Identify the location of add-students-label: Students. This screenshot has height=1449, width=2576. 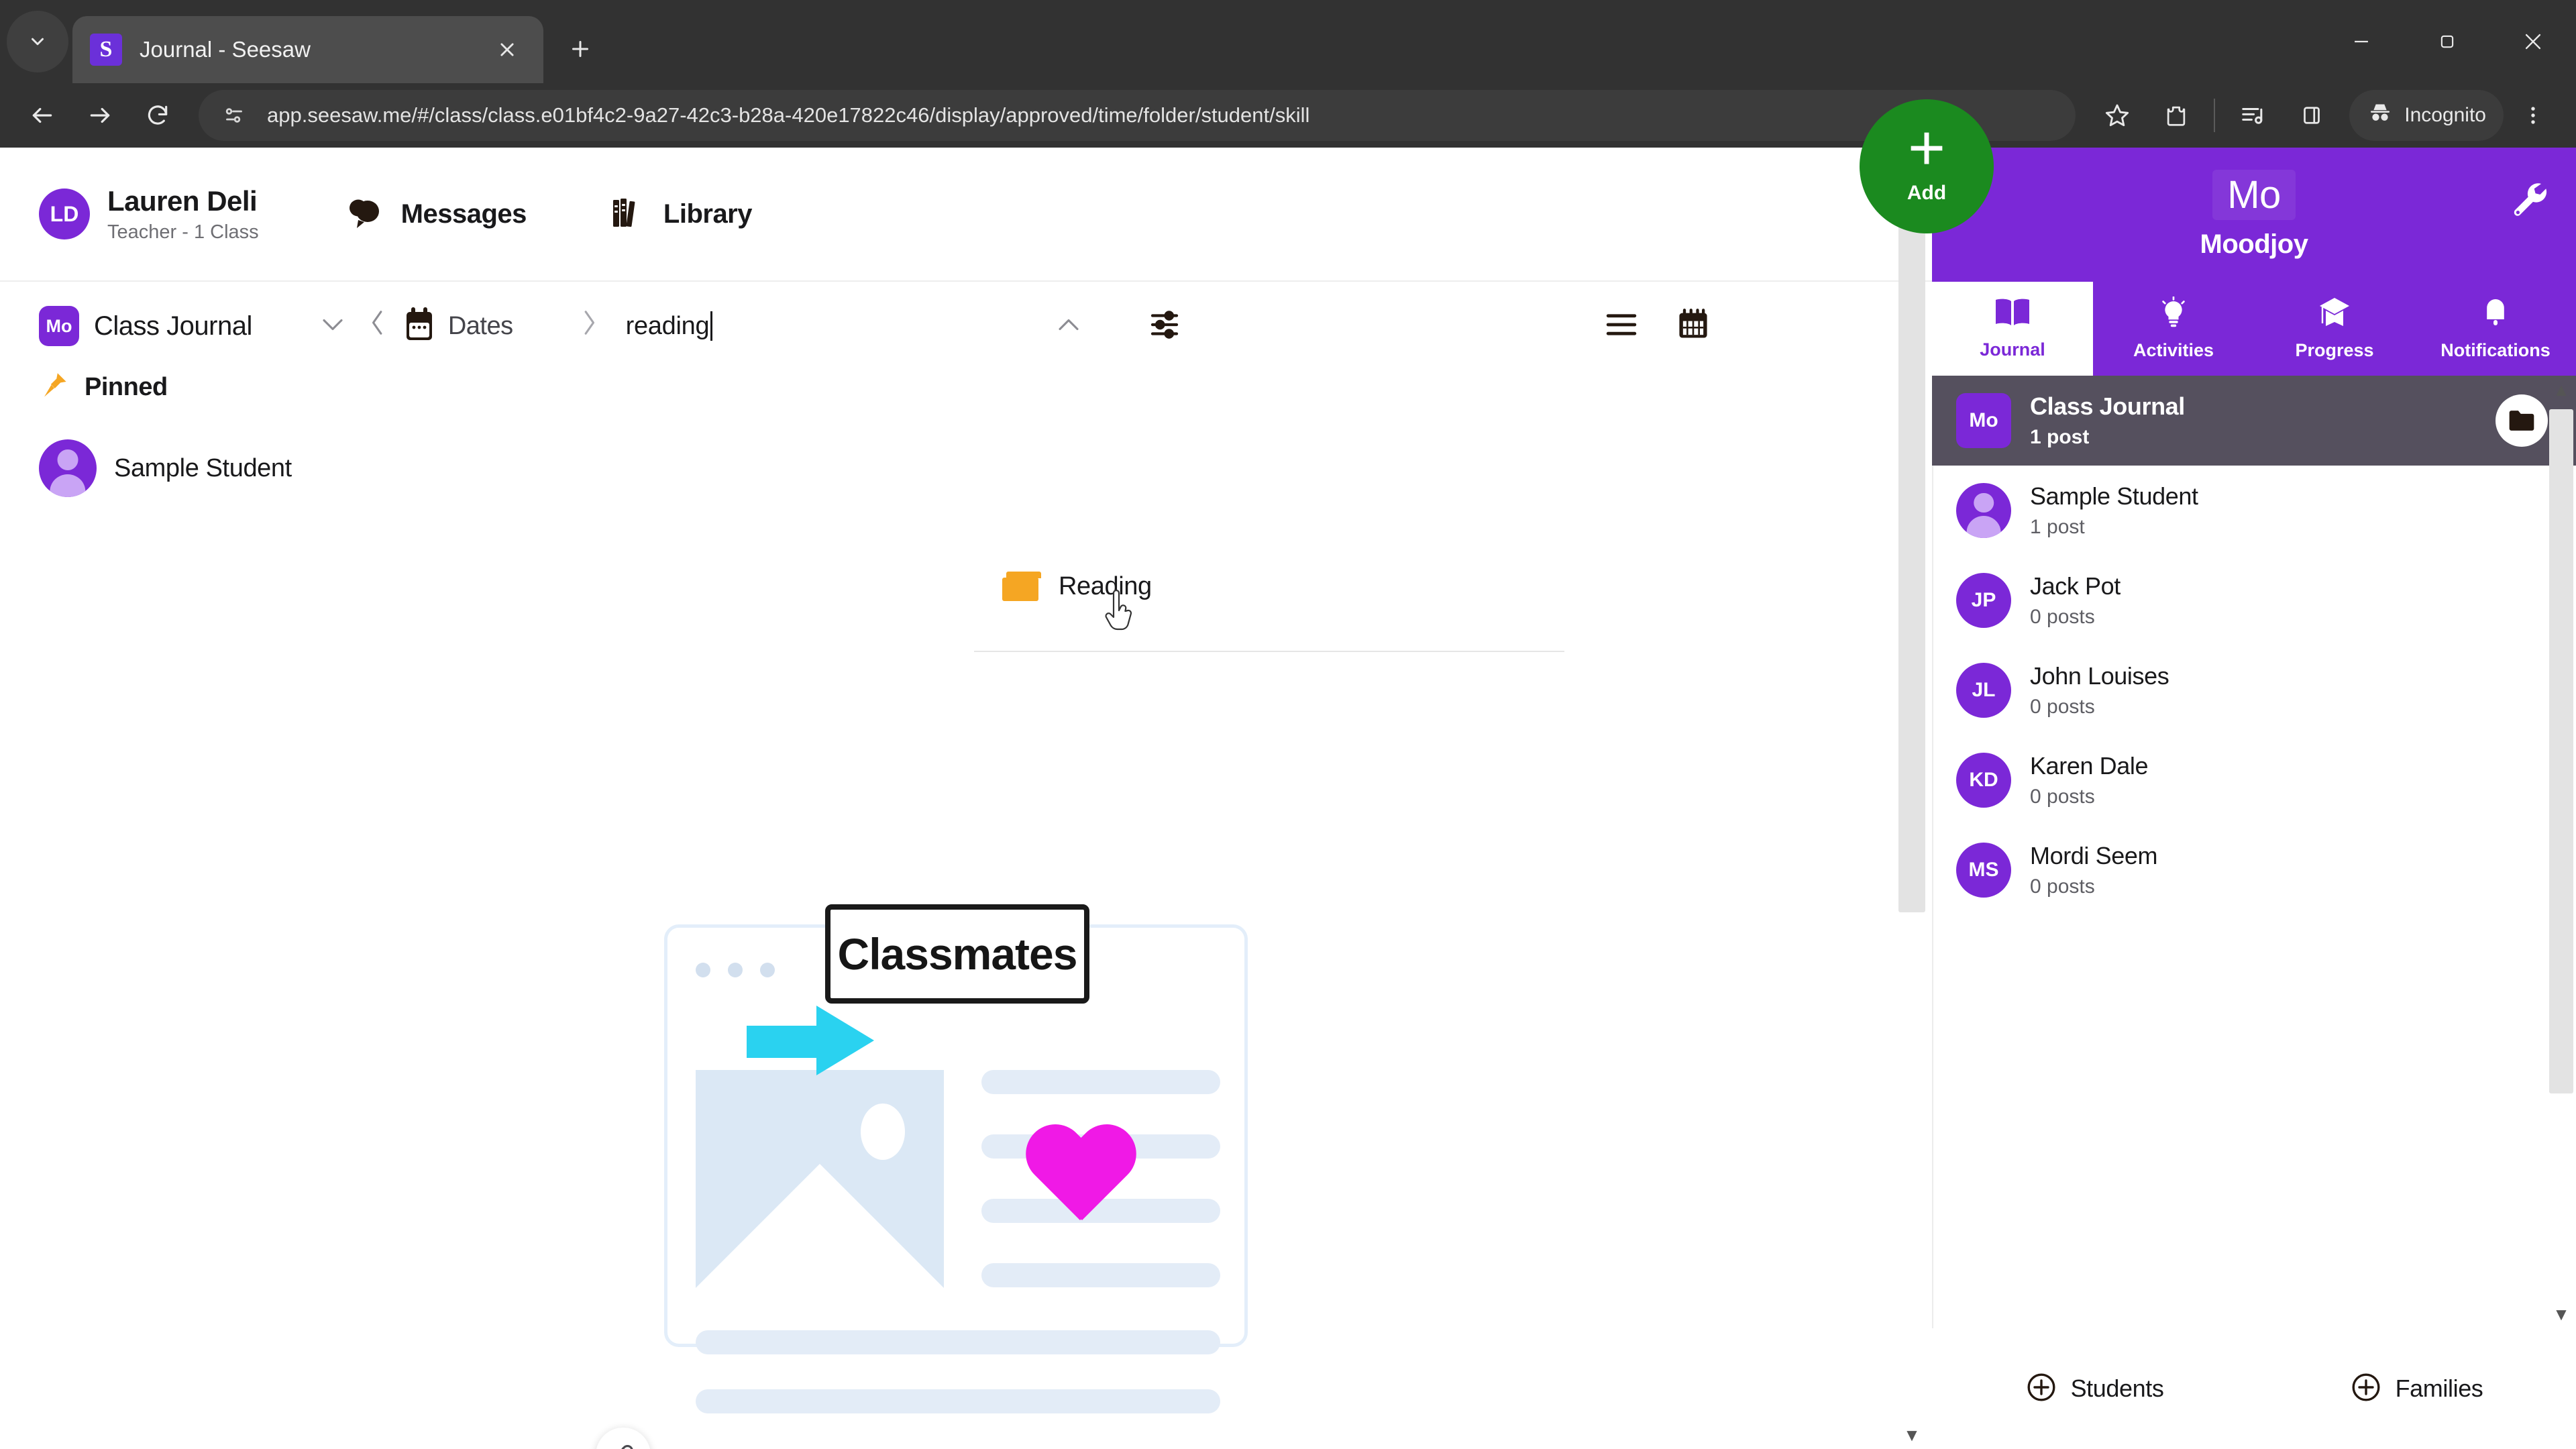
(2117, 1388).